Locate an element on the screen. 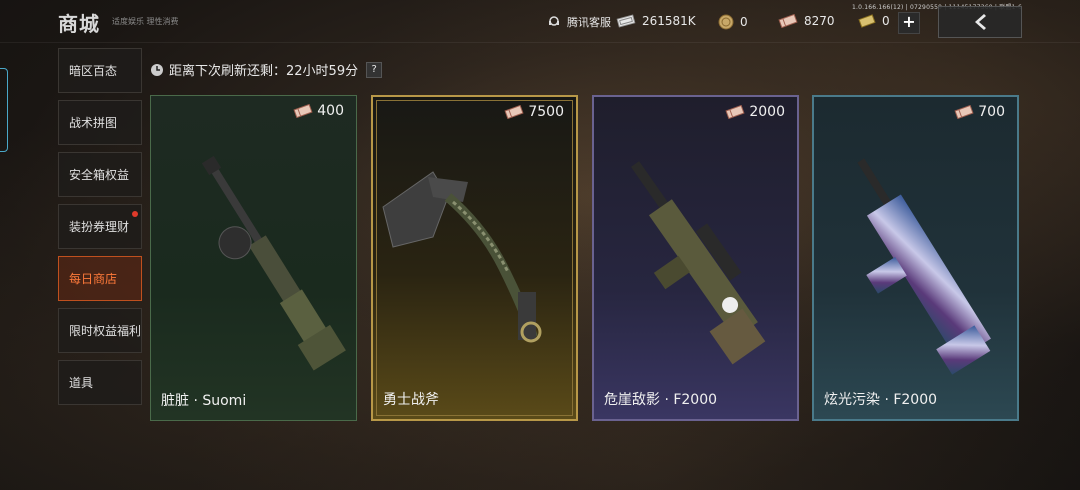  back-button is located at coordinates (980, 22).